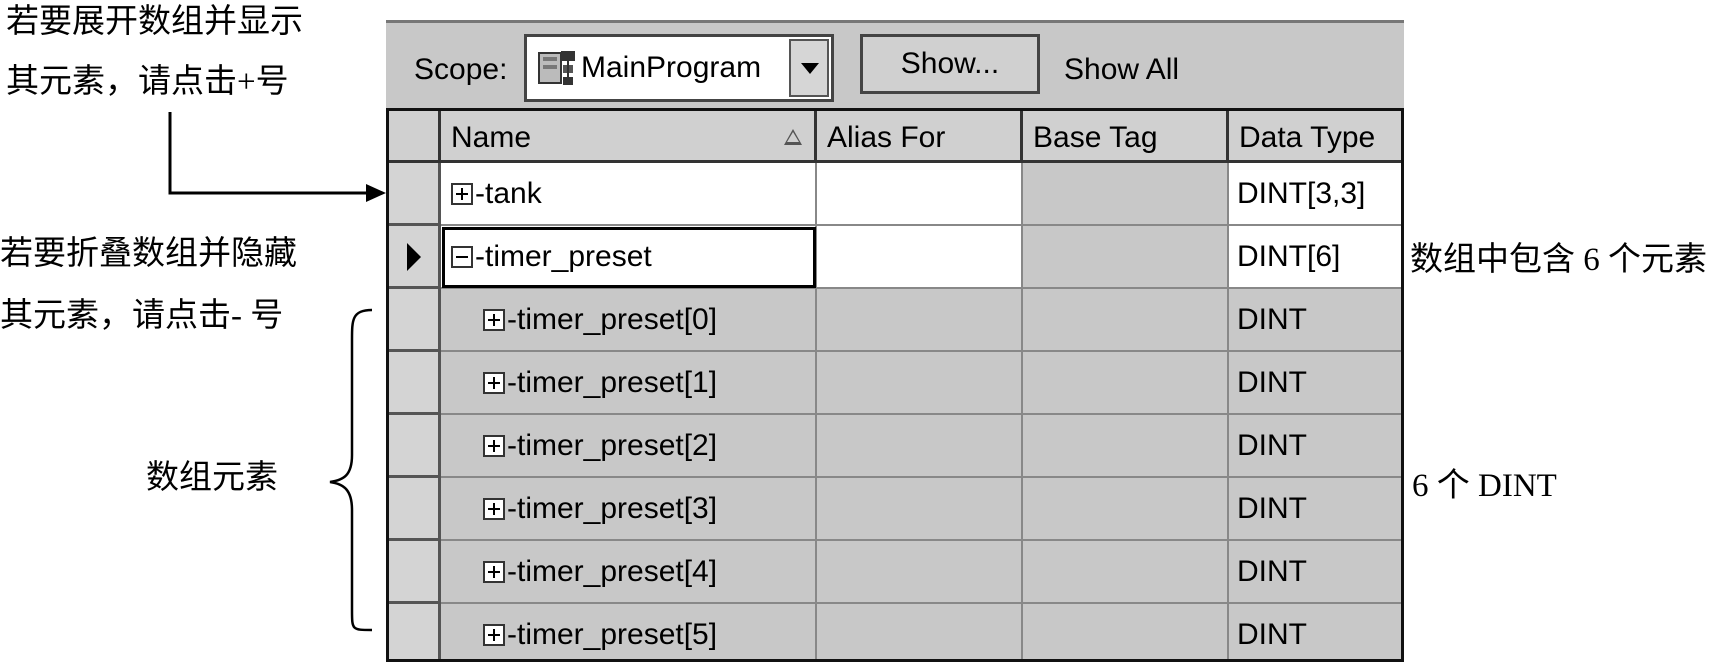 This screenshot has width=1736, height=664. I want to click on current-row-icon, so click(414, 257).